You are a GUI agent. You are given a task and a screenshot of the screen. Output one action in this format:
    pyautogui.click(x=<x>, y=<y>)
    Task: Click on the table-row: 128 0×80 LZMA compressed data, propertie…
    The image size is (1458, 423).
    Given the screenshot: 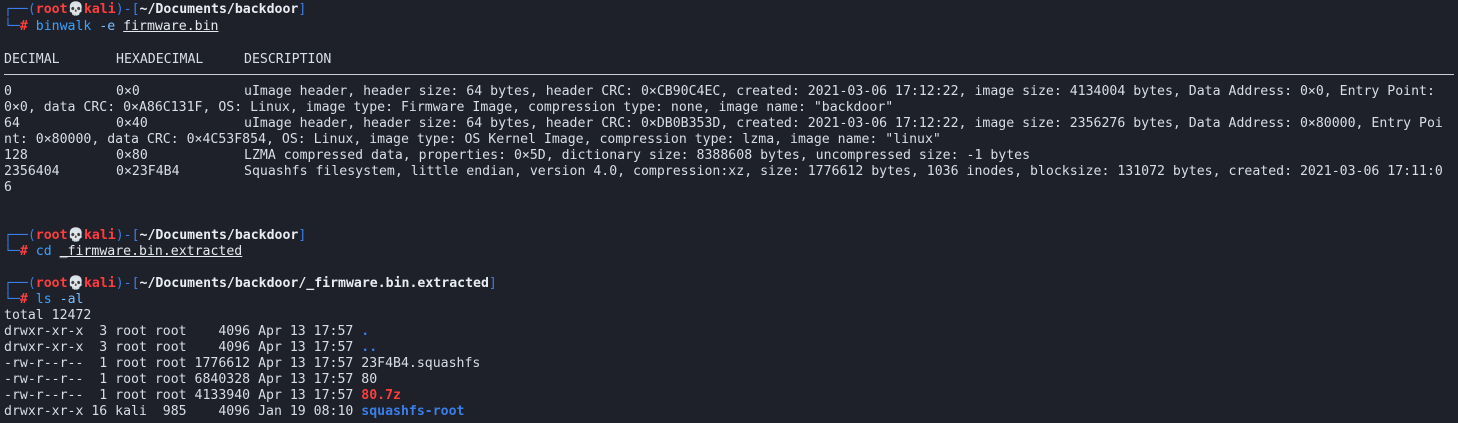 What is the action you would take?
    pyautogui.click(x=729, y=156)
    